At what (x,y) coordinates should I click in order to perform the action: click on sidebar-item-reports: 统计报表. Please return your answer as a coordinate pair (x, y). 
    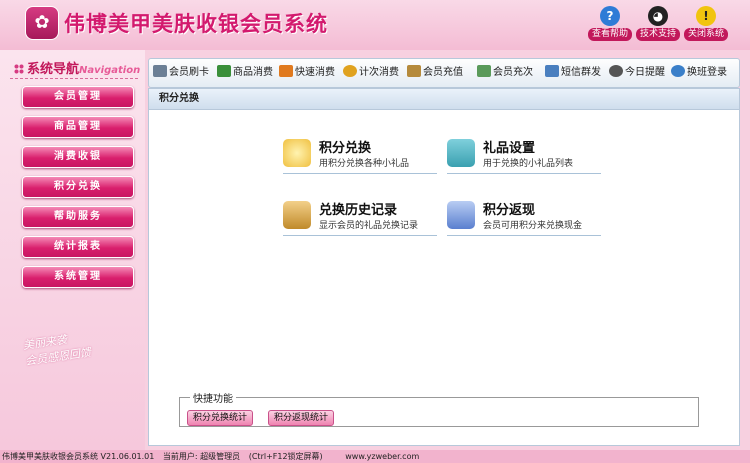
    Looking at the image, I should click on (78, 247).